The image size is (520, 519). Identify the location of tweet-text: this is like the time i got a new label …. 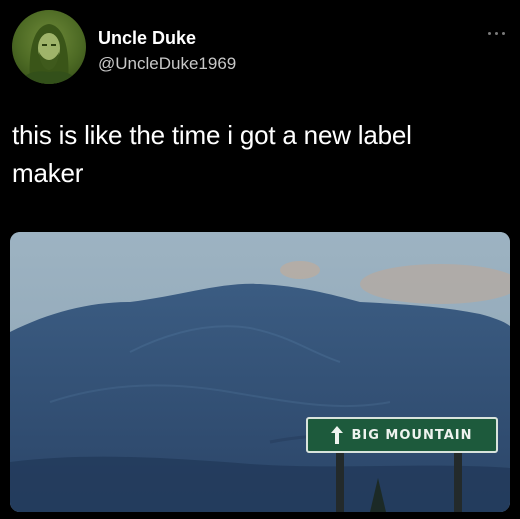
(252, 154).